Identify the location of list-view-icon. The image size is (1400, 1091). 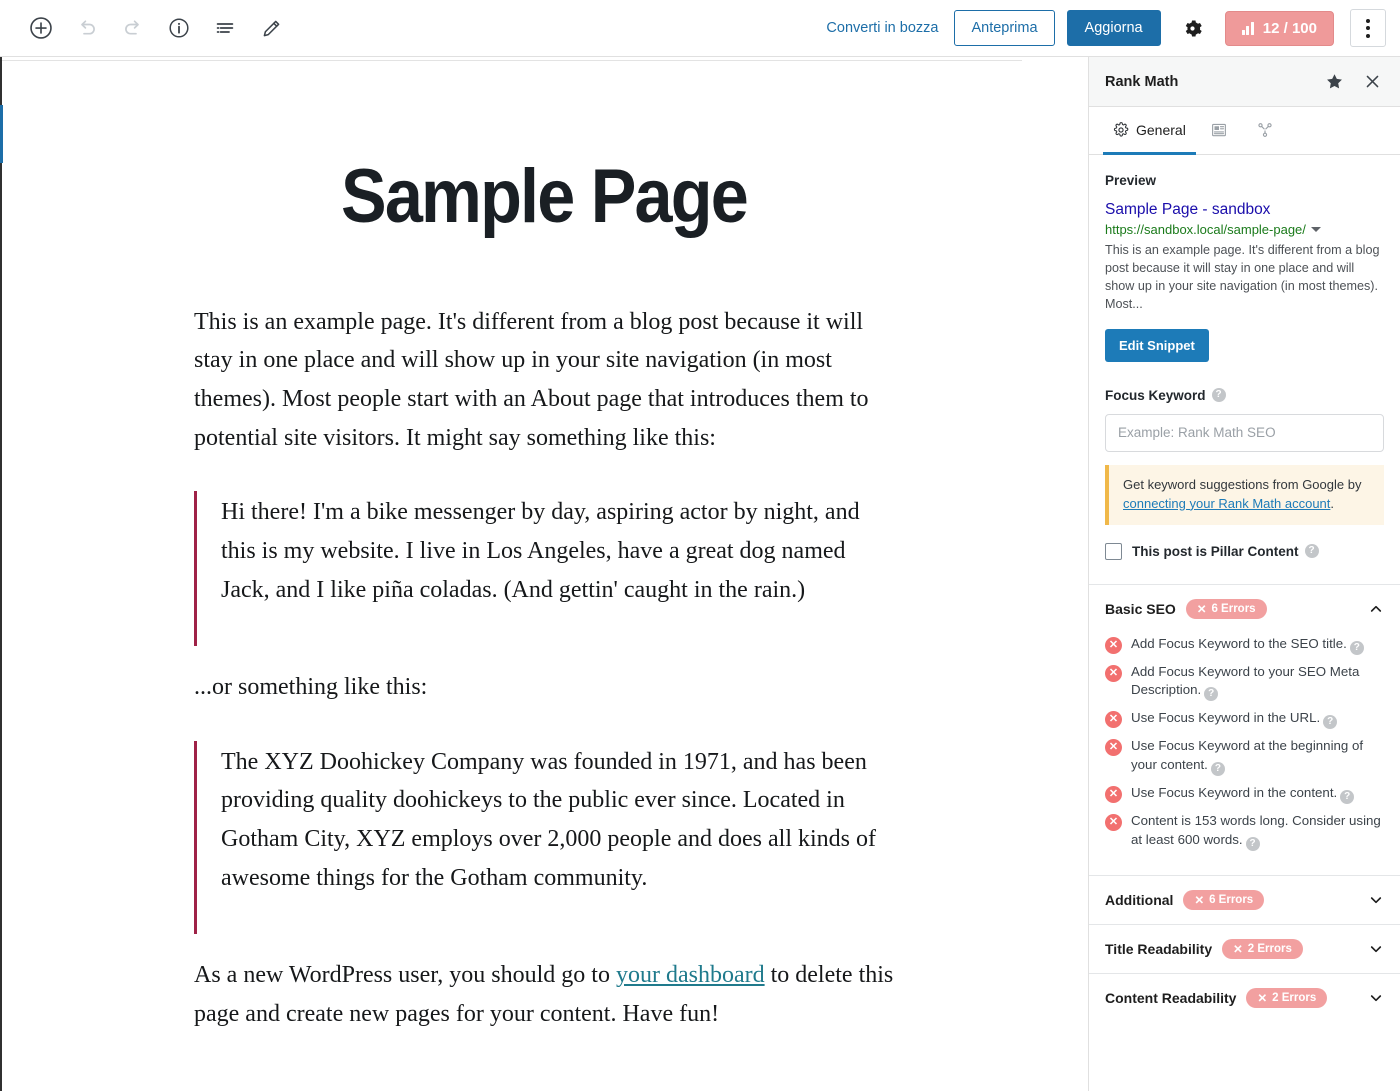
(225, 28).